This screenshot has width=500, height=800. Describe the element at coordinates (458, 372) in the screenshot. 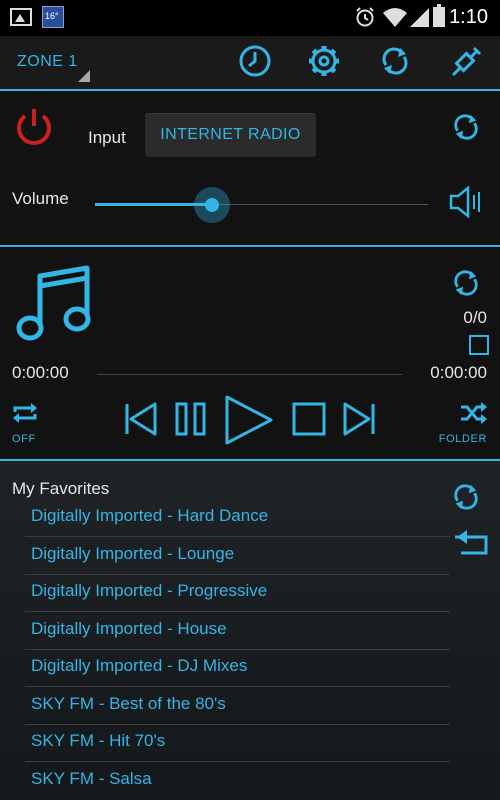

I see `duration-time: 0:00:00` at that location.